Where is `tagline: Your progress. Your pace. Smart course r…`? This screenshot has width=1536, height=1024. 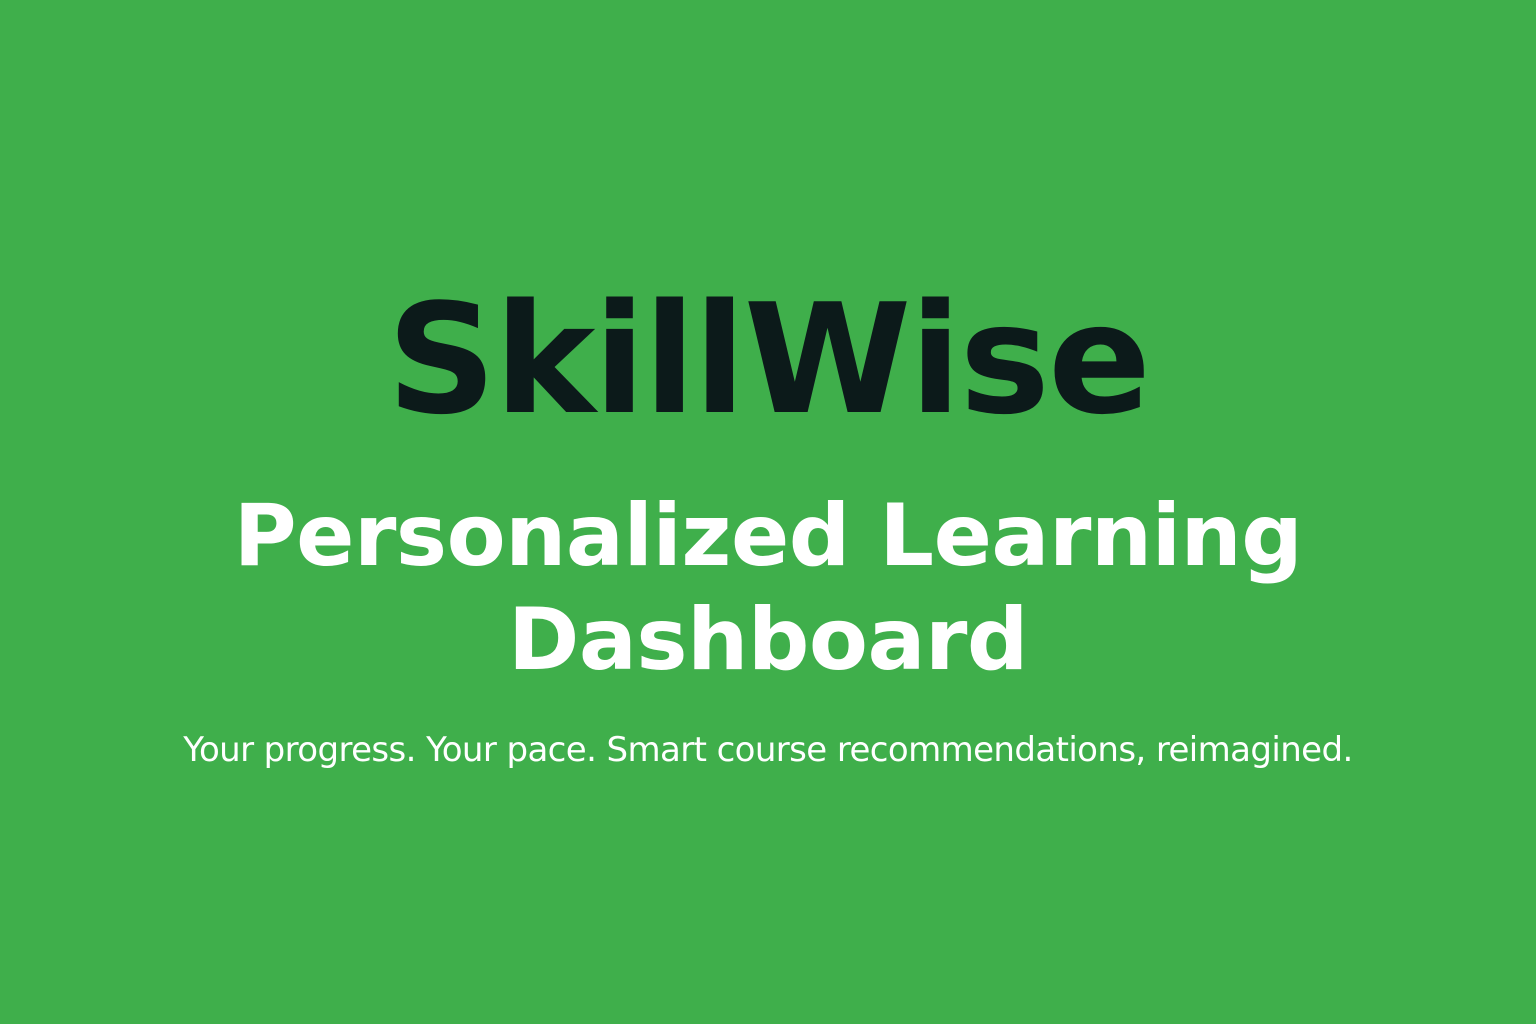 tagline: Your progress. Your pace. Smart course r… is located at coordinates (768, 750).